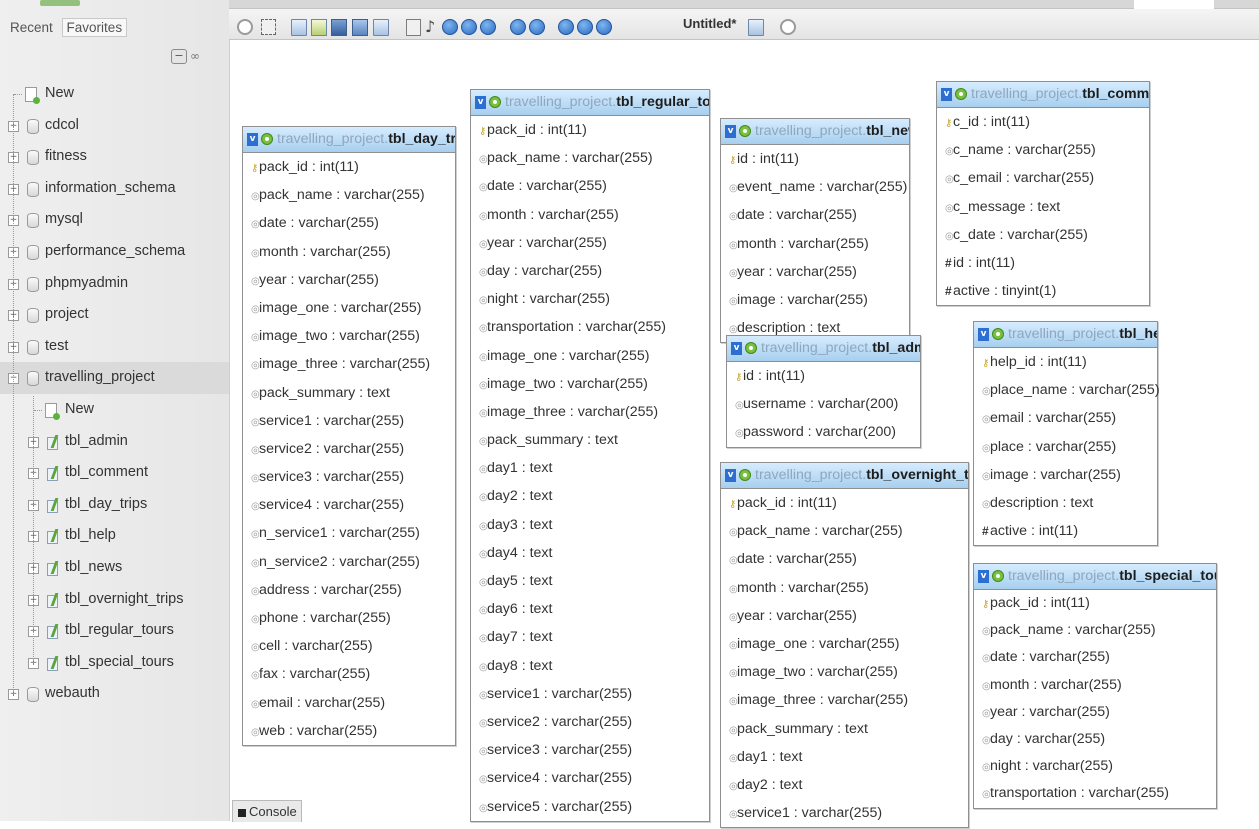 This screenshot has width=1259, height=829. What do you see at coordinates (114, 378) in the screenshot?
I see `tree-item: − travelling_project` at bounding box center [114, 378].